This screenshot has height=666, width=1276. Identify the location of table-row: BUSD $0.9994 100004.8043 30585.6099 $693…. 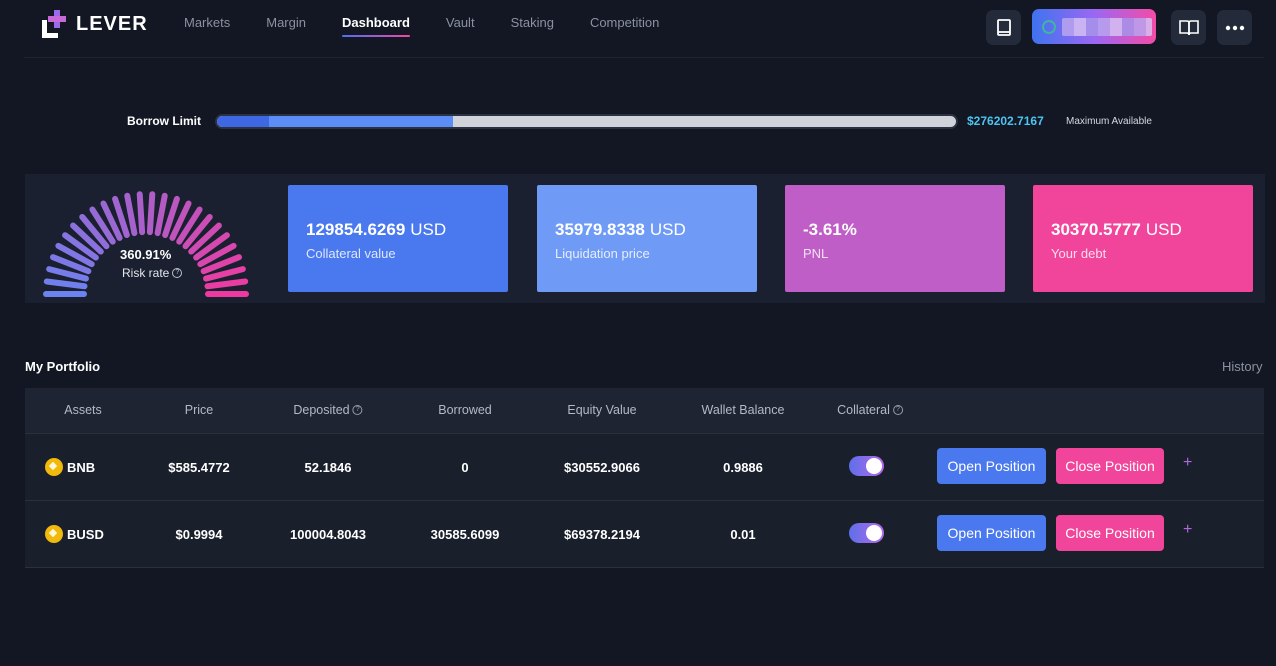
(644, 534).